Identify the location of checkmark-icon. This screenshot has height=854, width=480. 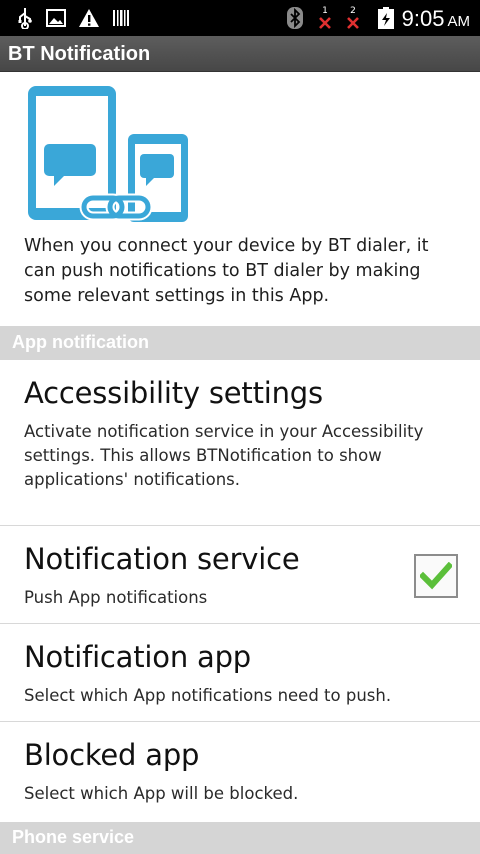
(436, 576).